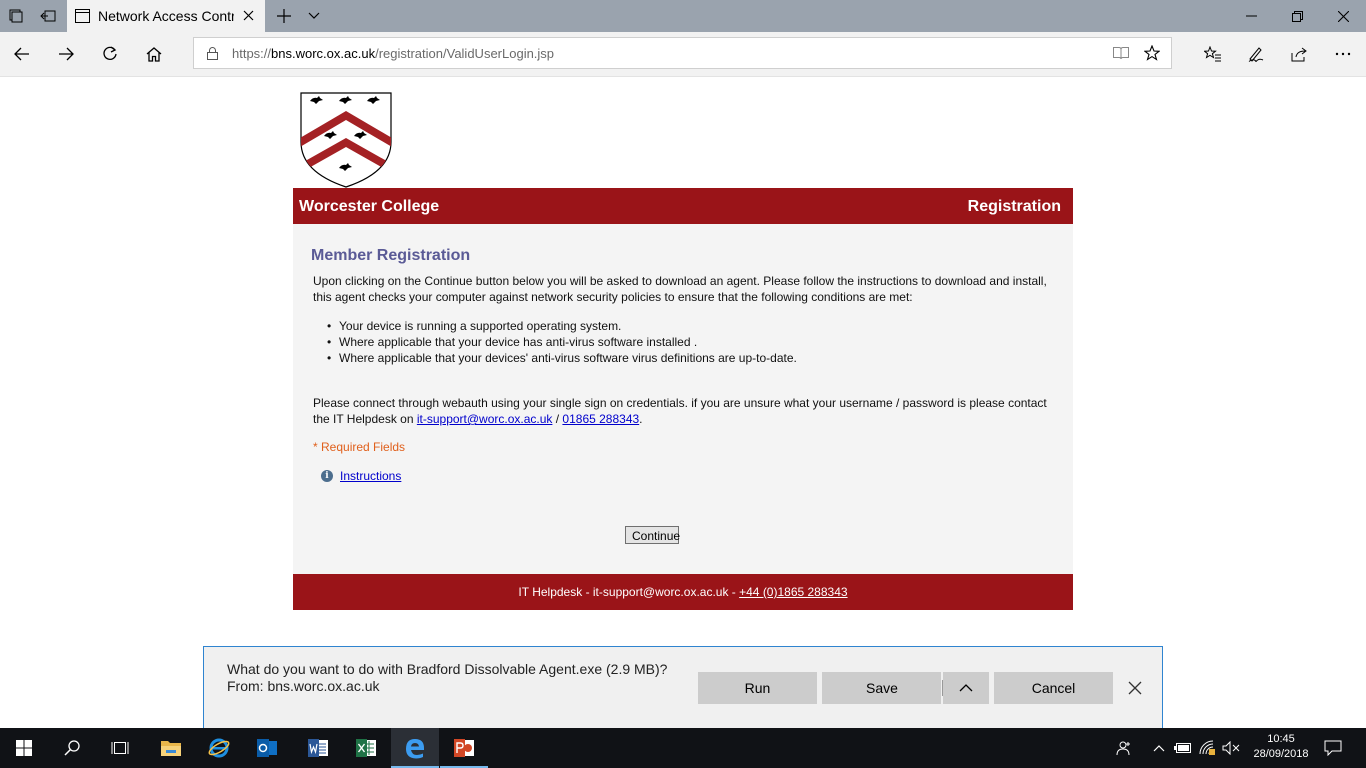 Image resolution: width=1366 pixels, height=768 pixels. I want to click on share-icon, so click(1299, 54).